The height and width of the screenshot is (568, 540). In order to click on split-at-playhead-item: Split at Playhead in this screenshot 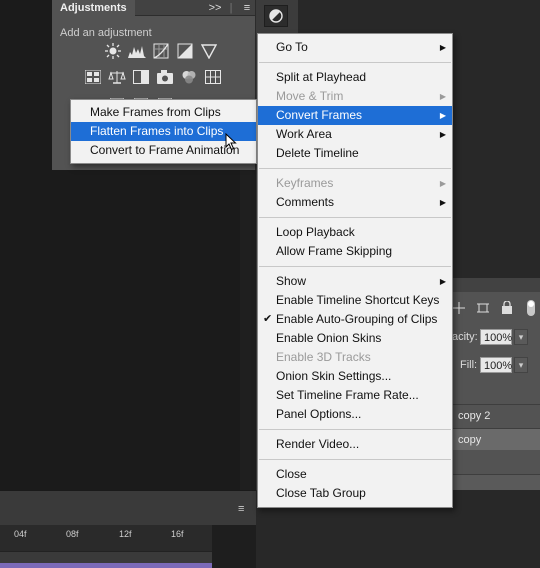, I will do `click(355, 77)`.